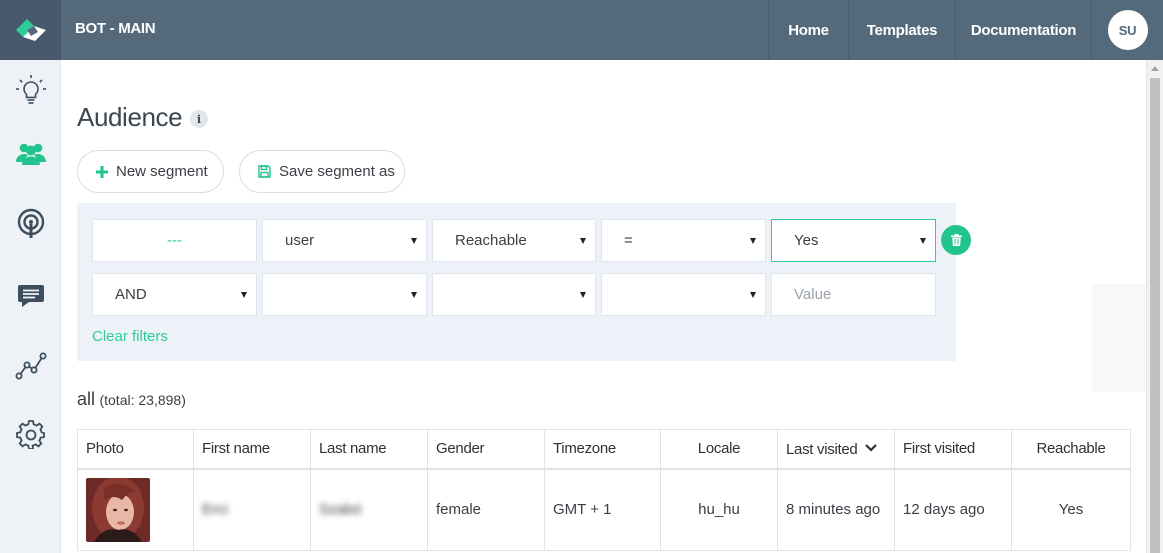 This screenshot has width=1163, height=553. What do you see at coordinates (174, 294) in the screenshot?
I see `filter-row2-conjunction-select: AND` at bounding box center [174, 294].